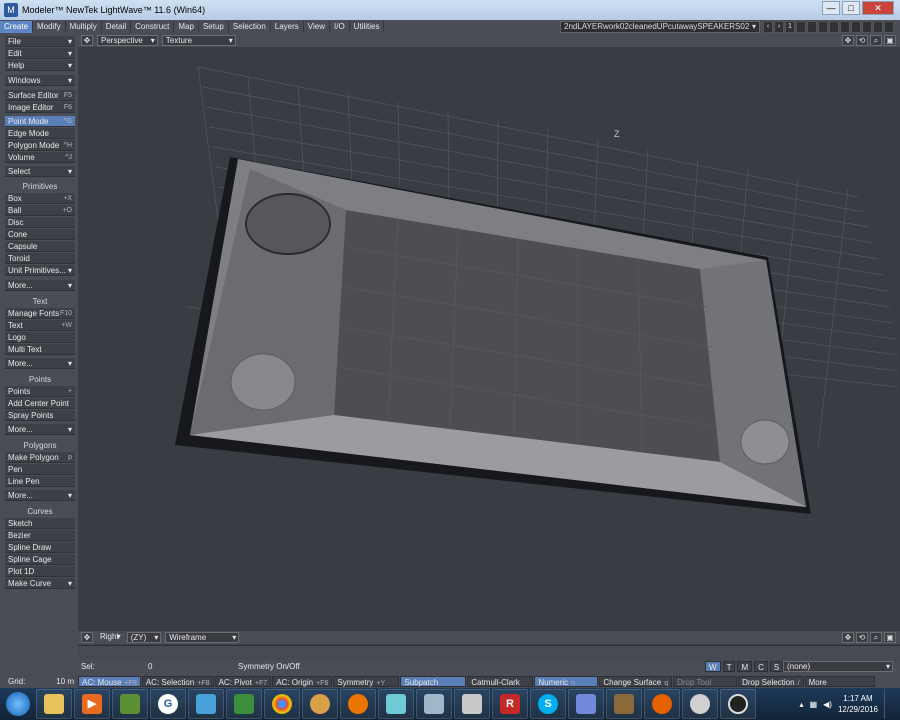 This screenshot has height=720, width=900. I want to click on disc-button: Disc, so click(40, 222).